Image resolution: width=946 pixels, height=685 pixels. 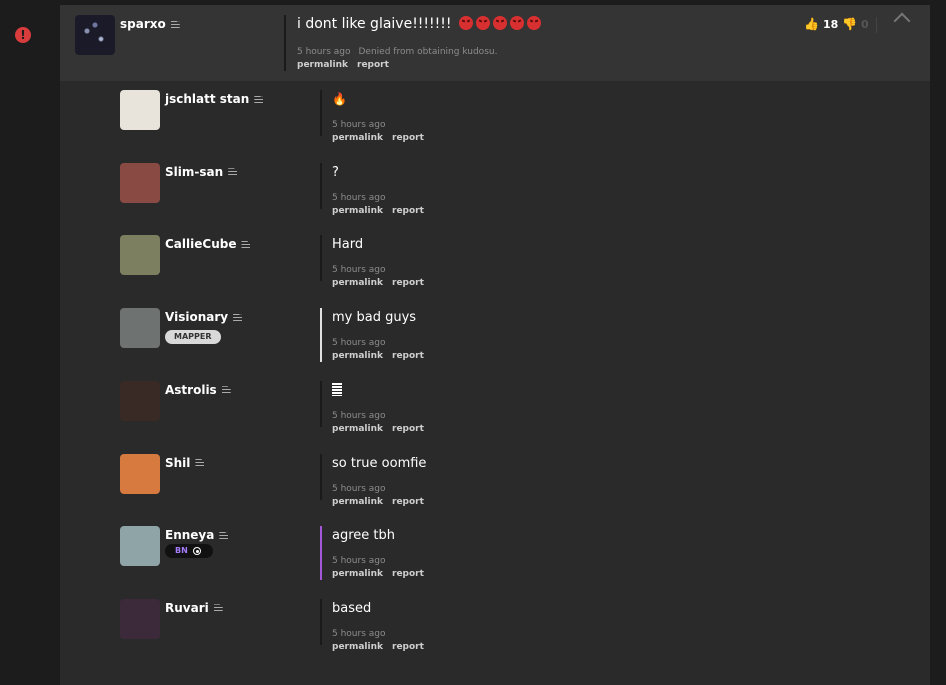 I want to click on reply-message-text: based, so click(x=352, y=608).